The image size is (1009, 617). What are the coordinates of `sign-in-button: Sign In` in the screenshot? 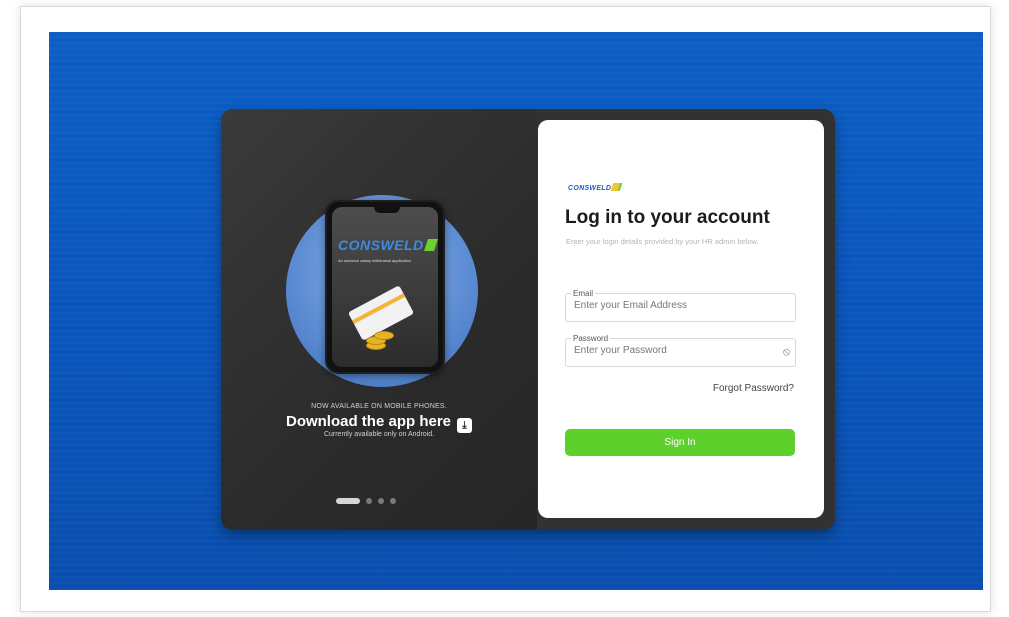 It's located at (680, 442).